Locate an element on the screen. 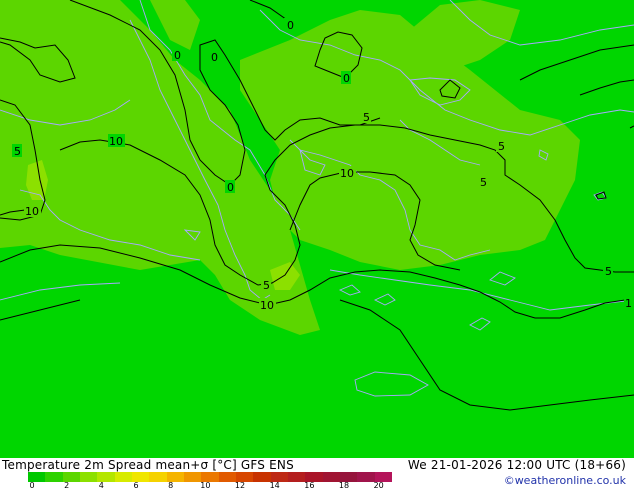  color-scale-tick-label: 8 is located at coordinates (171, 485).